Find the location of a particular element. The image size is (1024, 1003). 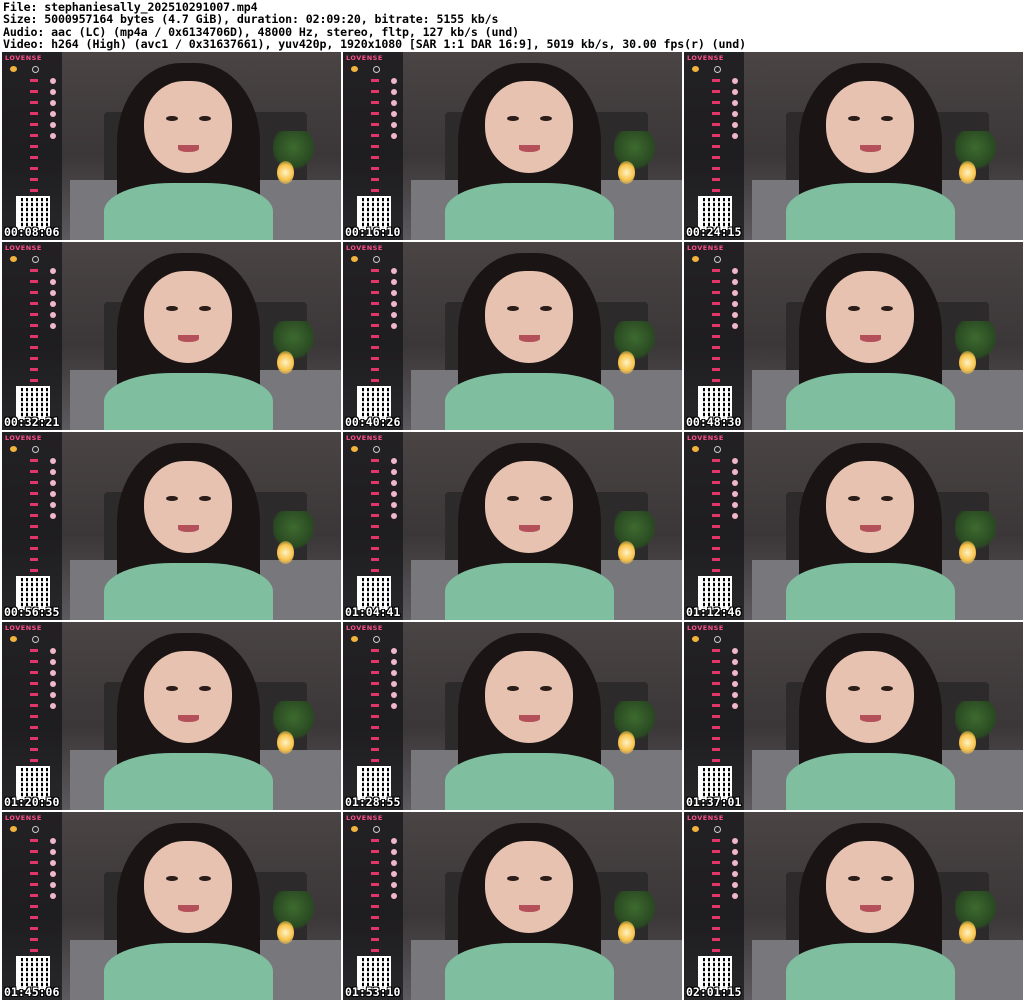

video-thumbnail: LOVENSE 00:48:30 is located at coordinates (853, 336).